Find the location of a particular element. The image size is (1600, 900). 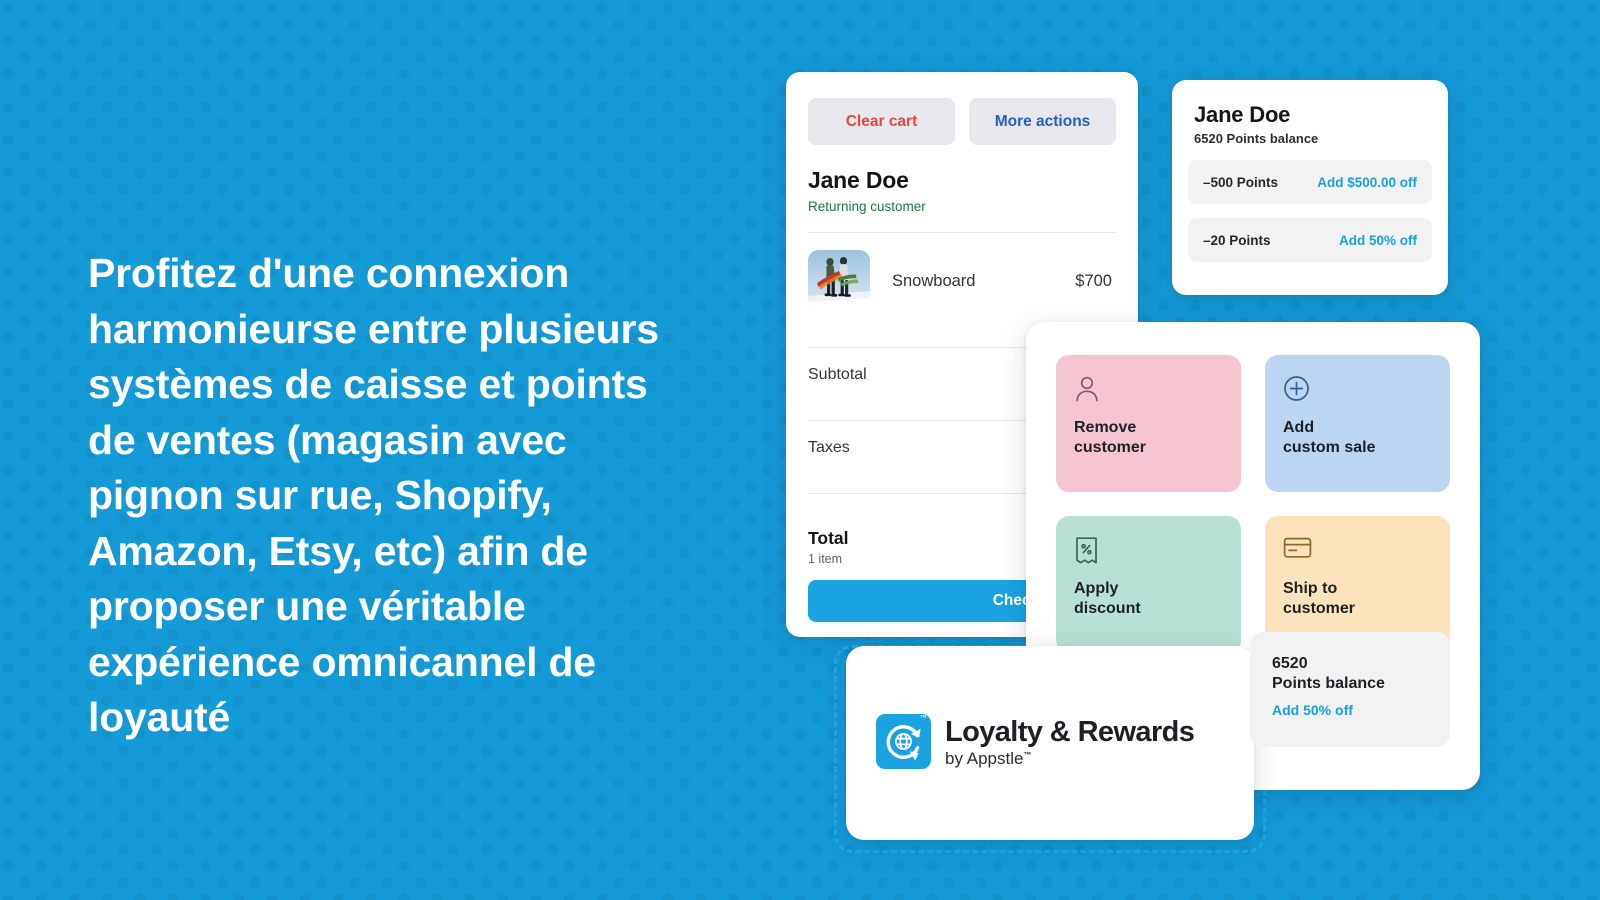

points-reward-link: Add 50% off is located at coordinates (1378, 240).